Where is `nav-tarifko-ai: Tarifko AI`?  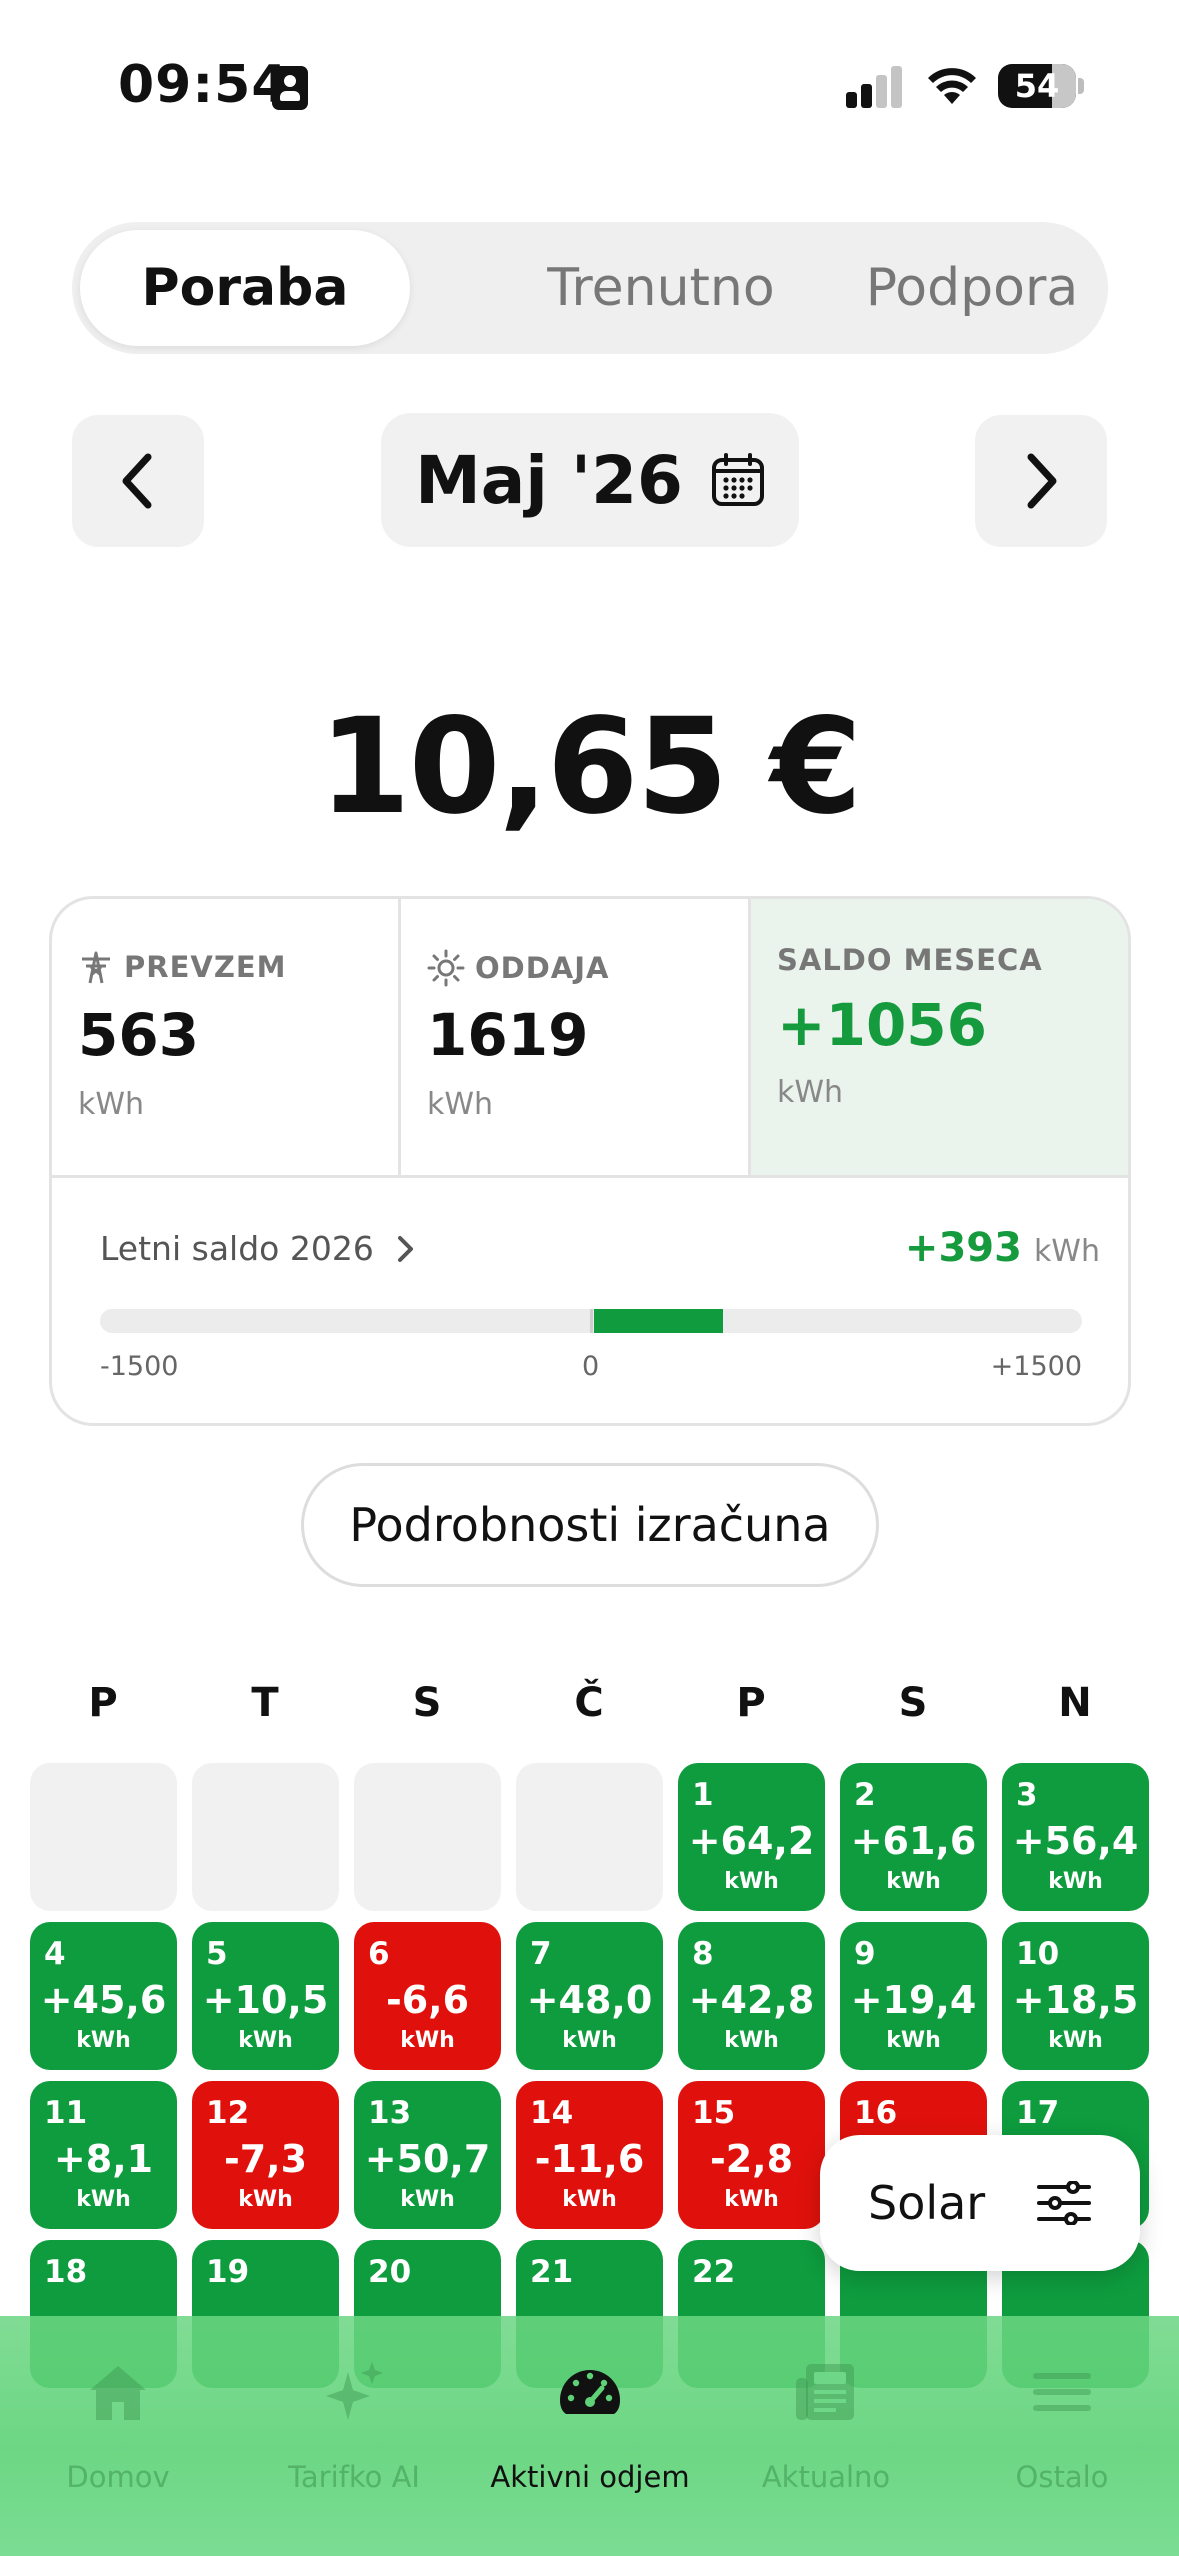 nav-tarifko-ai: Tarifko AI is located at coordinates (354, 2421).